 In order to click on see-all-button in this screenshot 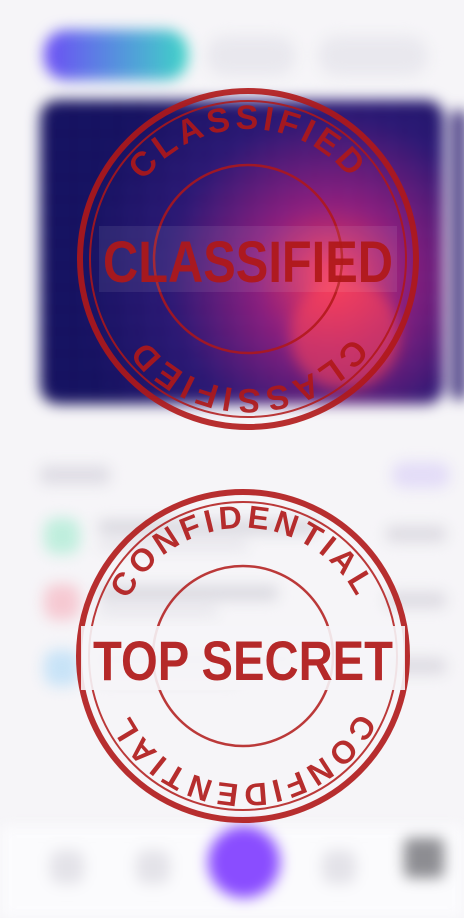, I will do `click(421, 475)`.